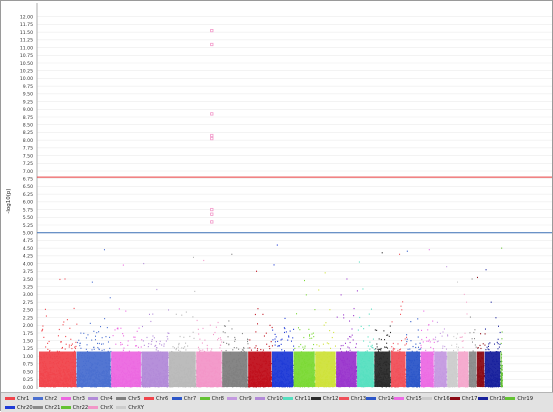 Image resolution: width=553 pixels, height=412 pixels. What do you see at coordinates (28, 102) in the screenshot?
I see `y-tick-label: 9.25` at bounding box center [28, 102].